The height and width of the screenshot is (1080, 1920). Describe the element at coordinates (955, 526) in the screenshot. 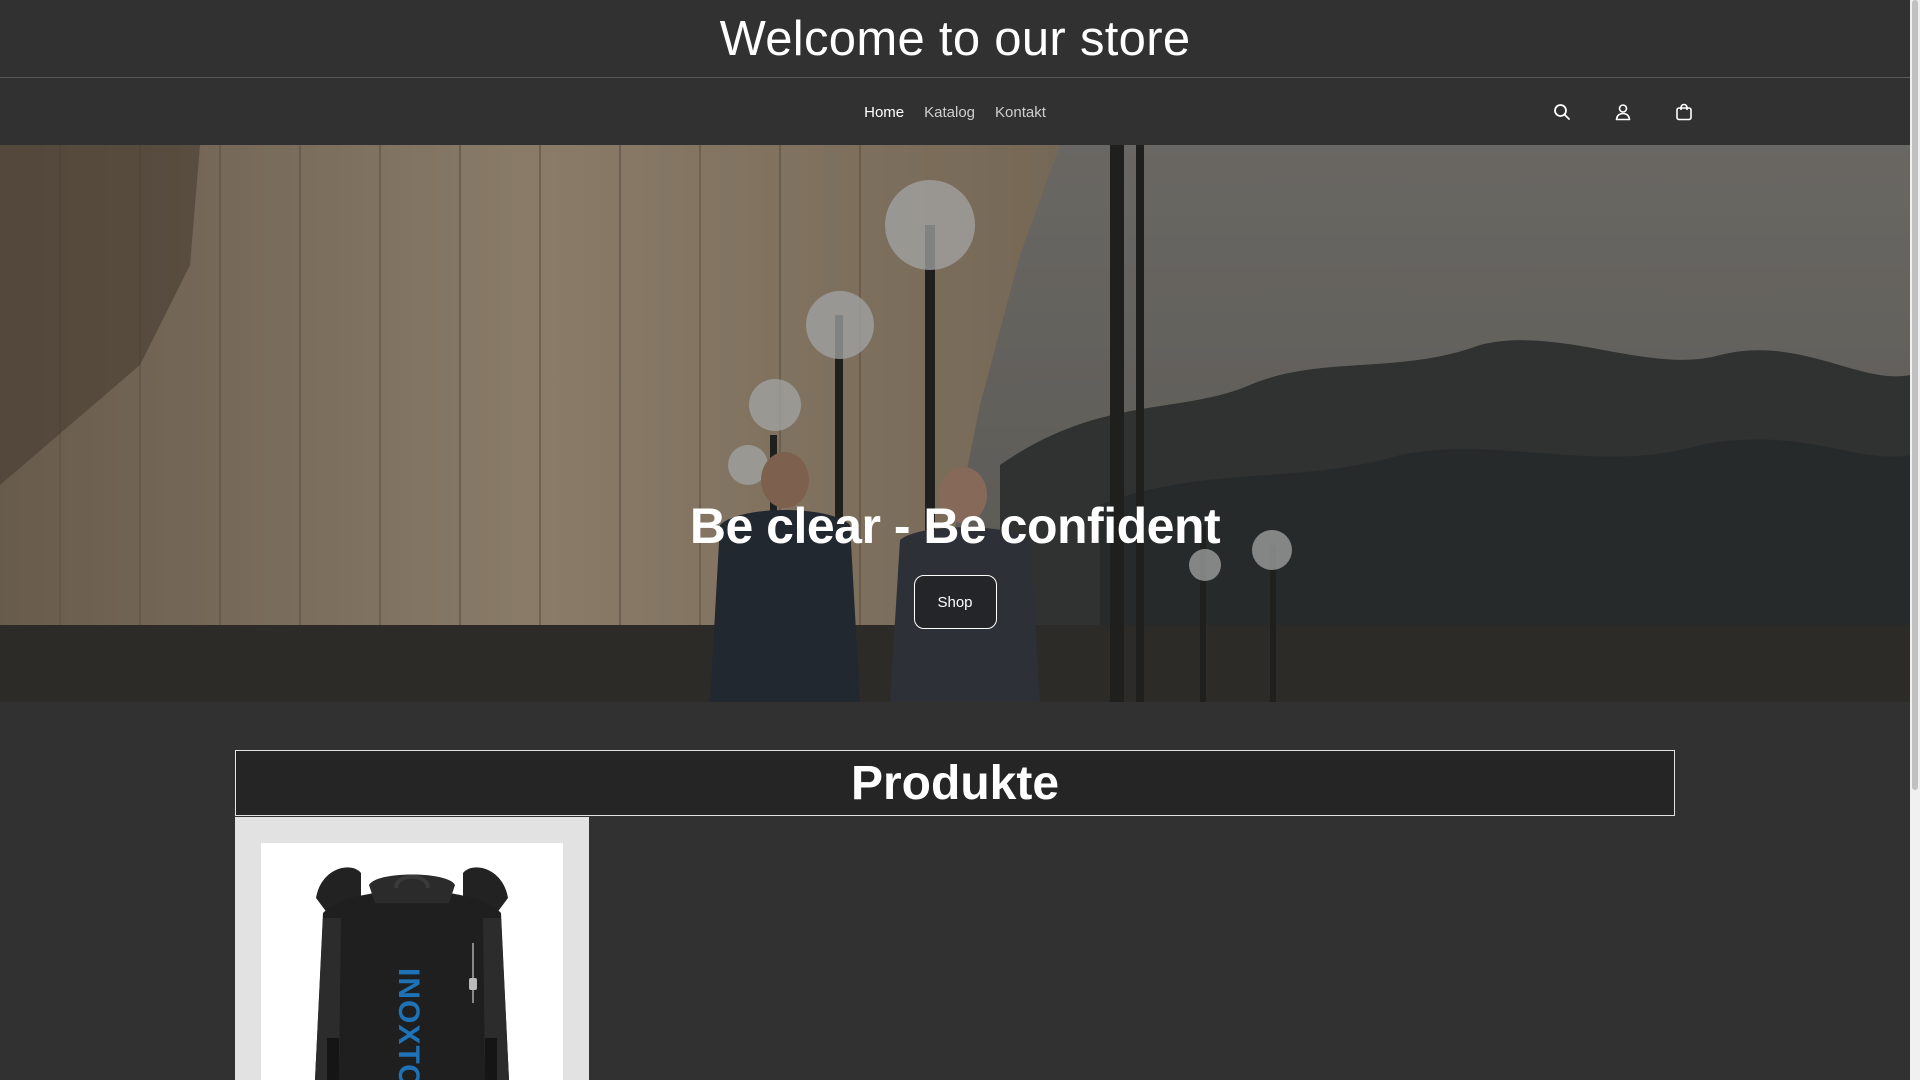

I see `hero-title: Be clear - Be confident` at that location.